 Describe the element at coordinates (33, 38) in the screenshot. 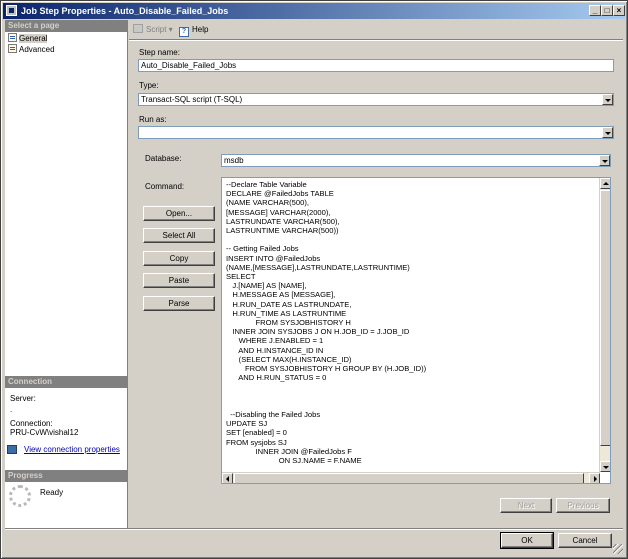

I see `page-general-label: General` at that location.